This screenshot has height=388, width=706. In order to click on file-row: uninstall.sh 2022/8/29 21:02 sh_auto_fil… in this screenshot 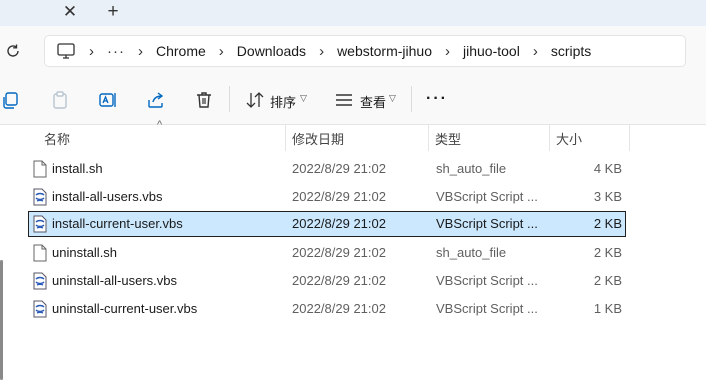, I will do `click(327, 253)`.